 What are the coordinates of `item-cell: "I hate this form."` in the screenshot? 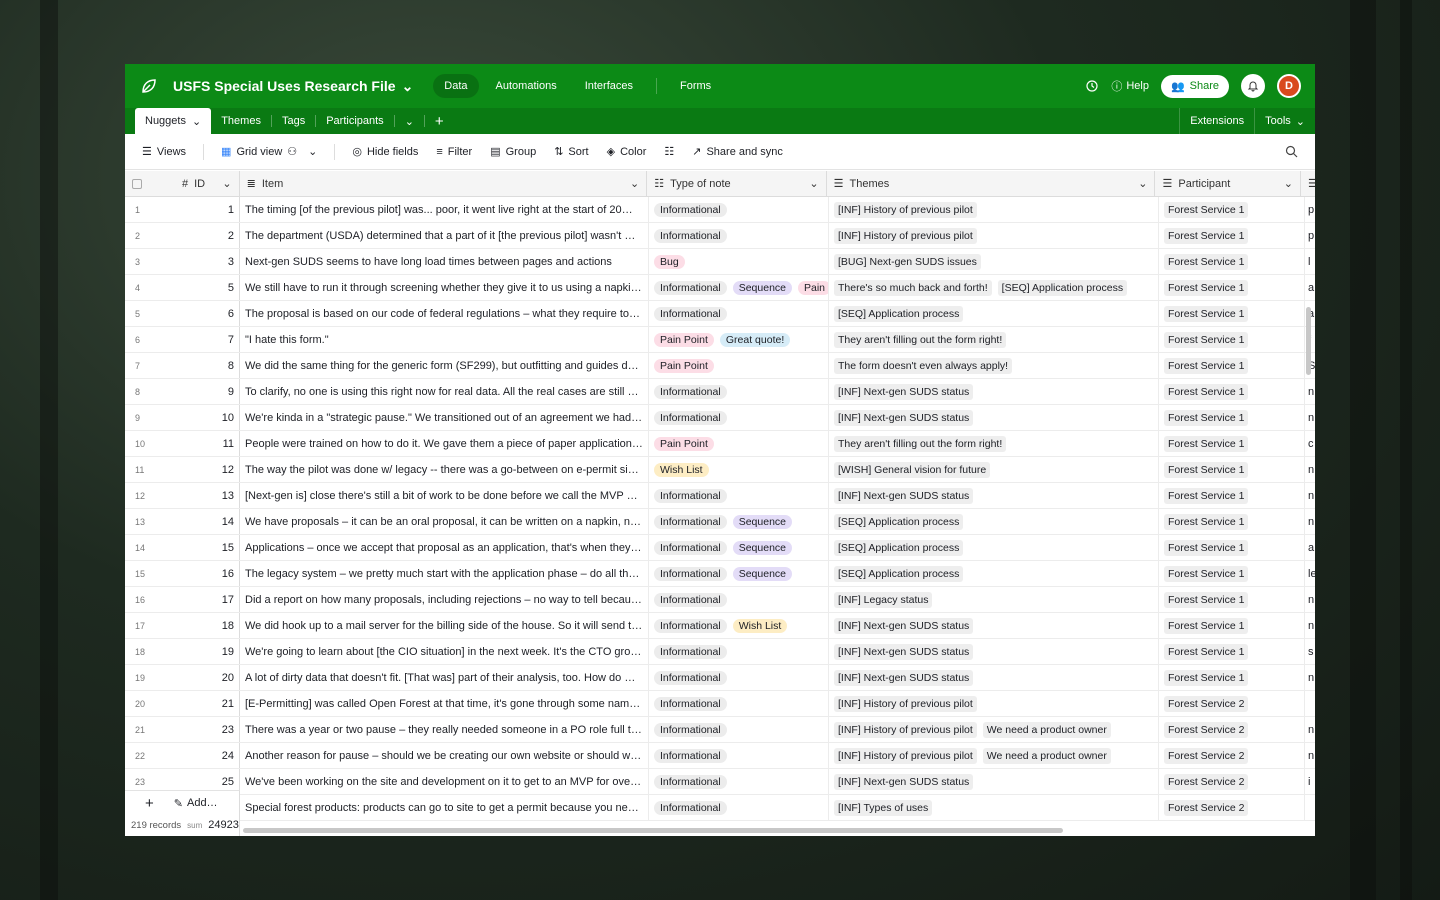 It's located at (444, 339).